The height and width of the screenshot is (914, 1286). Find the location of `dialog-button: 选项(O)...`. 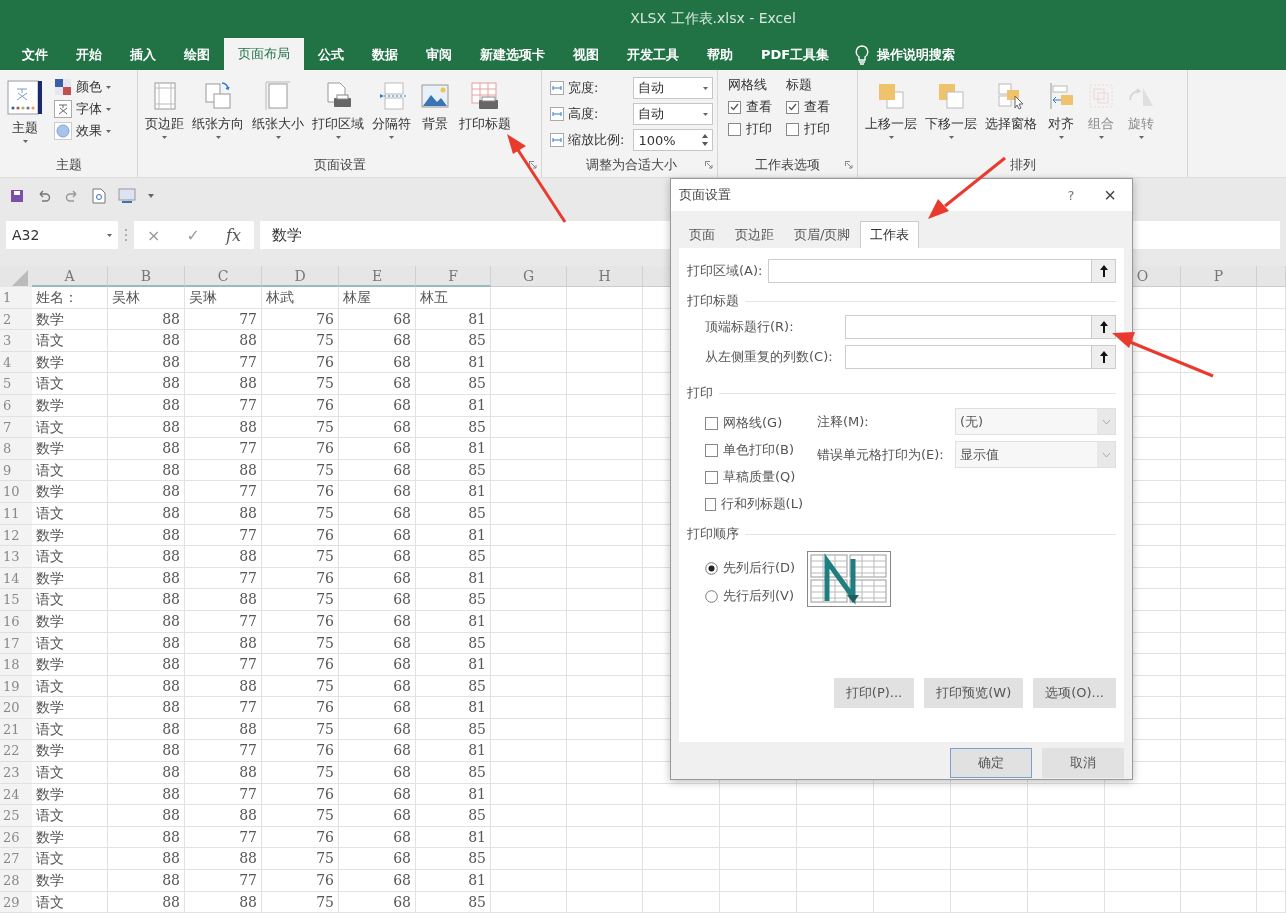

dialog-button: 选项(O)... is located at coordinates (1074, 693).